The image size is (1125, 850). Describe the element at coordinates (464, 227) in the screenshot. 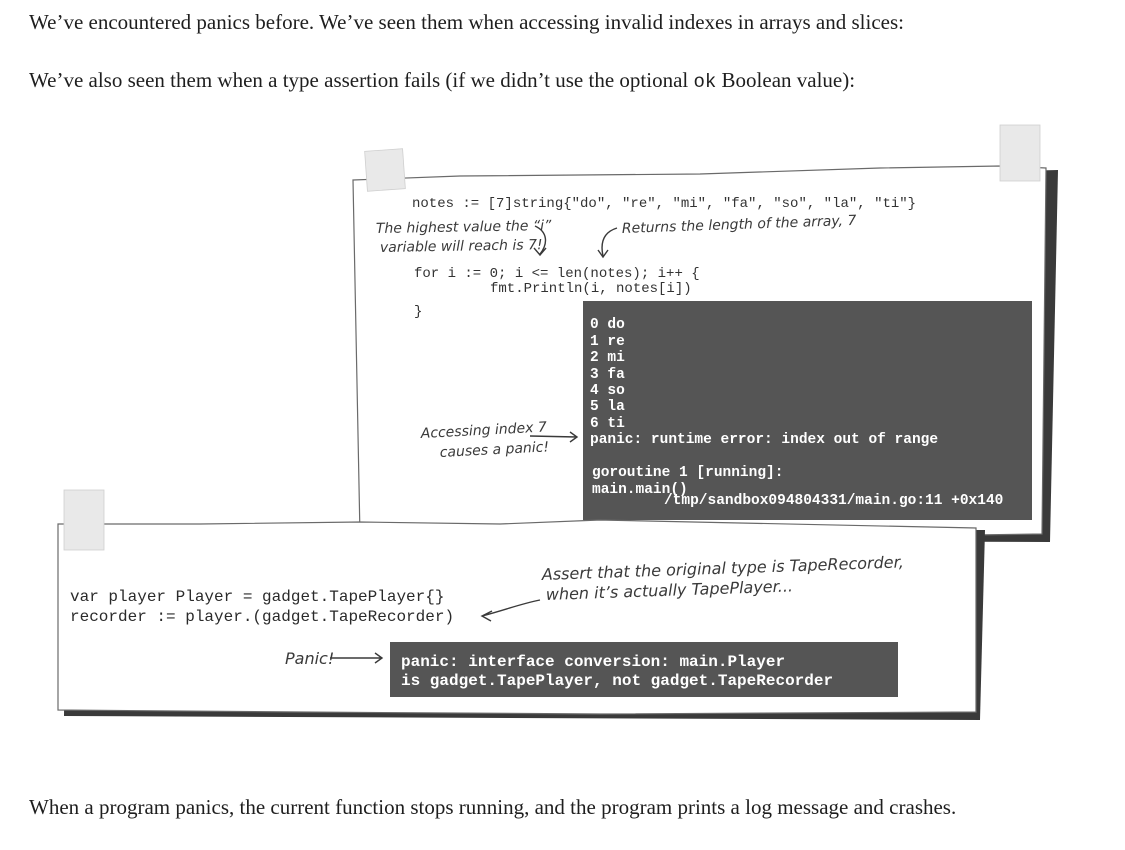

I see `annotation-highest-value: The highest value the “i”` at that location.